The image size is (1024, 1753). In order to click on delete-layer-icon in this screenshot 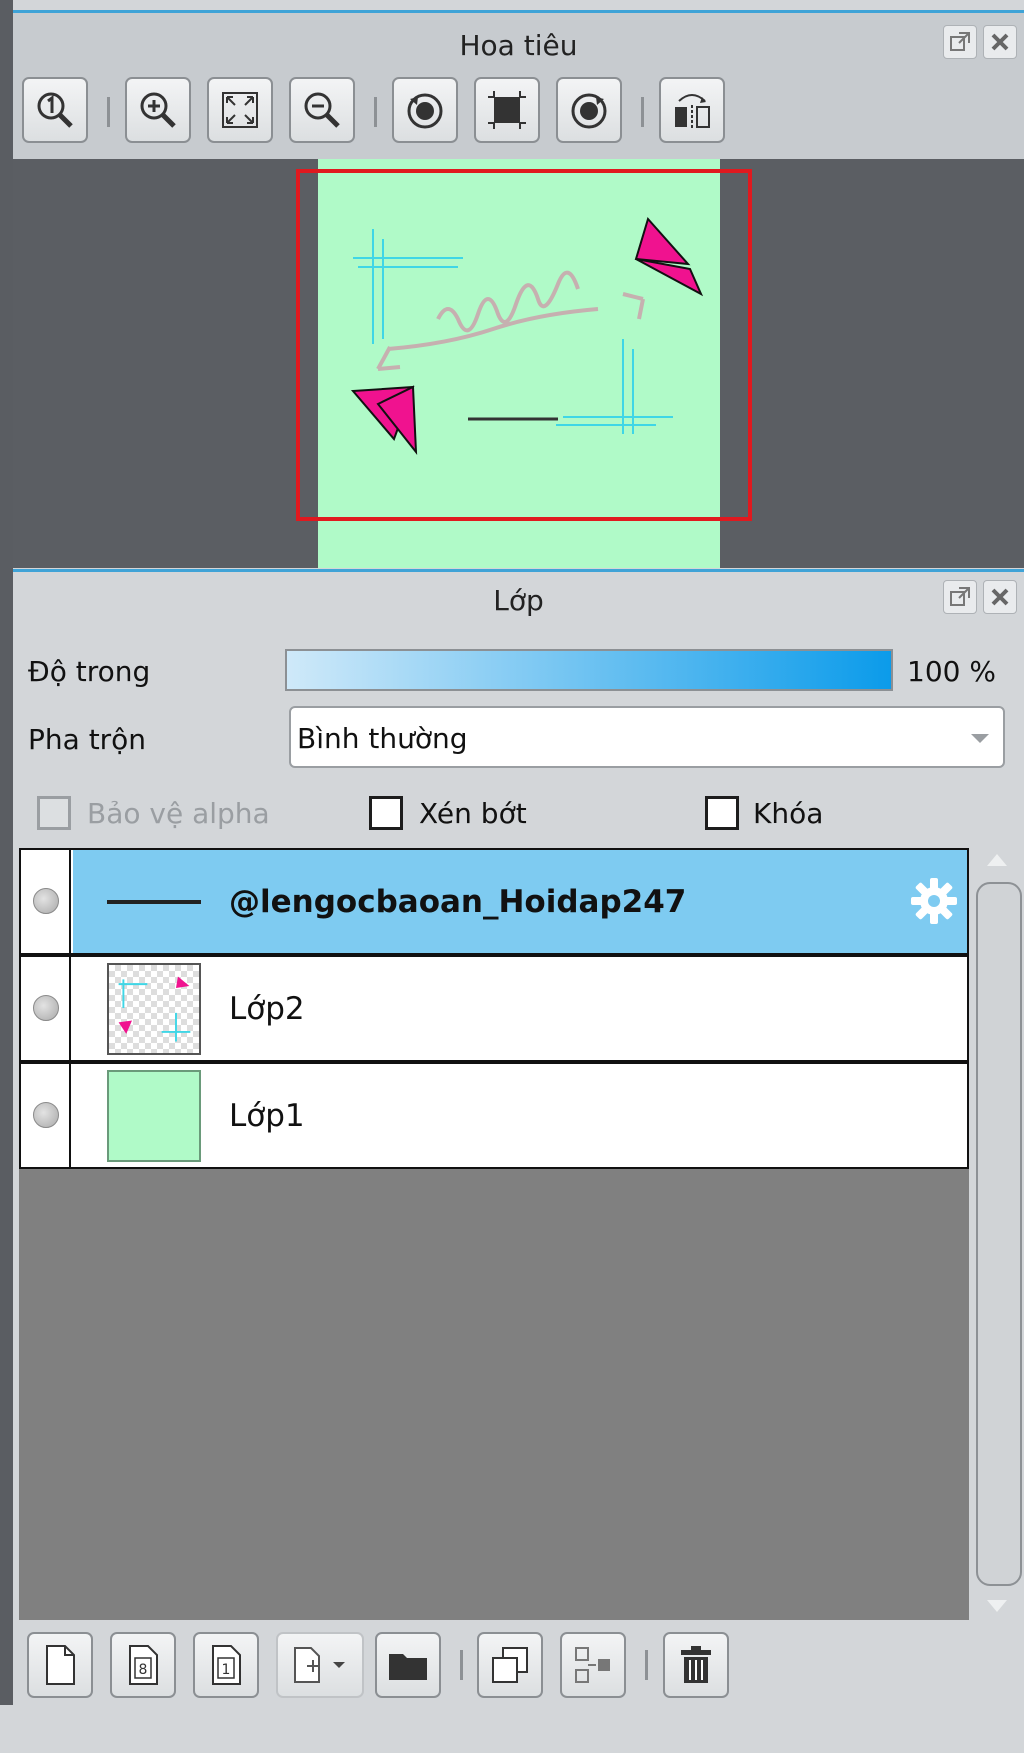, I will do `click(696, 1664)`.